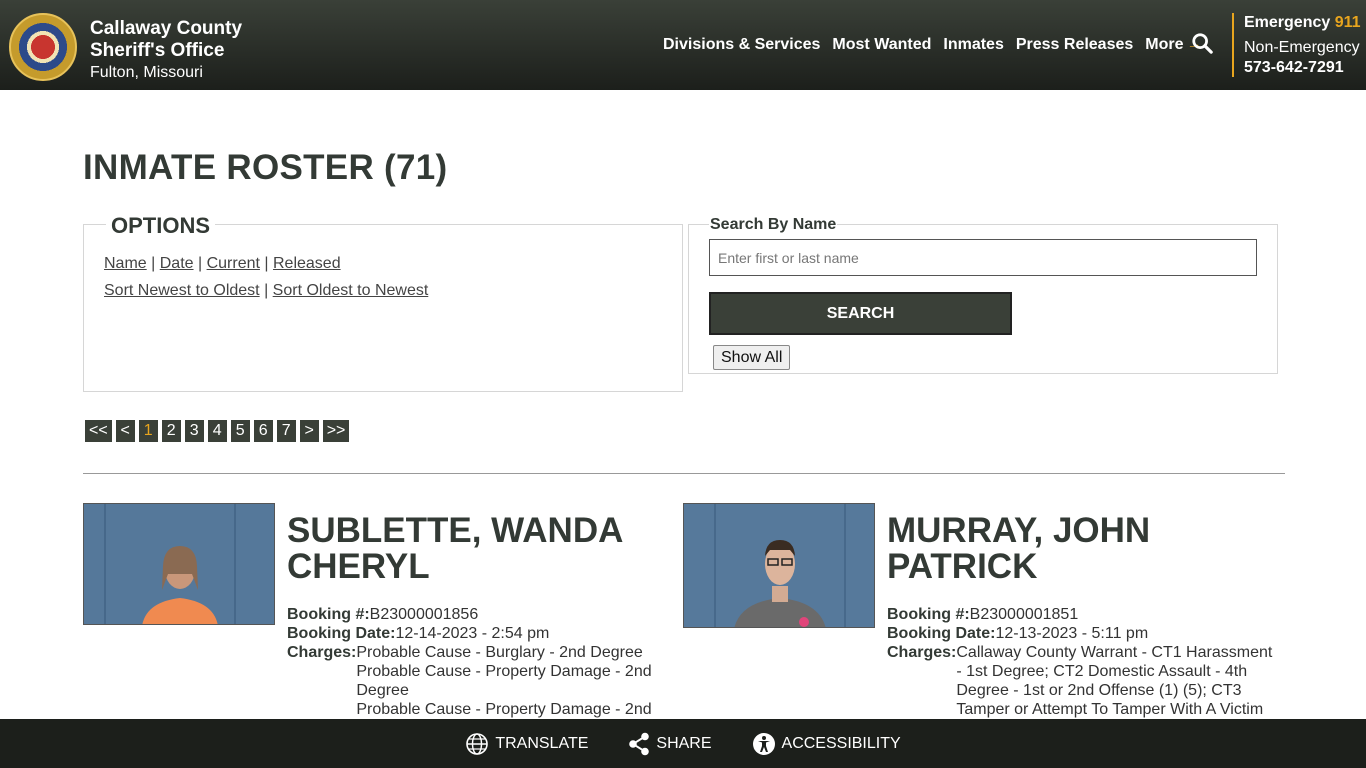  What do you see at coordinates (233, 263) in the screenshot?
I see `filter-current-link: Current` at bounding box center [233, 263].